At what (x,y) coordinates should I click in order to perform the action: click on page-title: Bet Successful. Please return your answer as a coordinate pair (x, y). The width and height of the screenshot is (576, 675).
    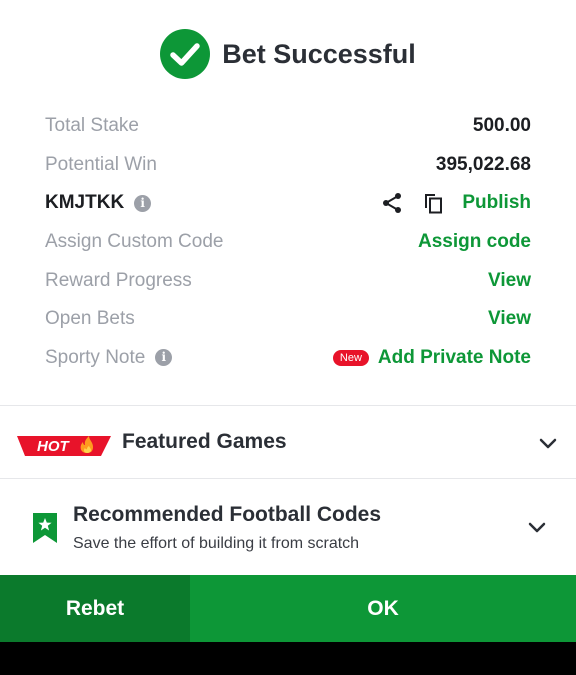
    Looking at the image, I should click on (319, 53).